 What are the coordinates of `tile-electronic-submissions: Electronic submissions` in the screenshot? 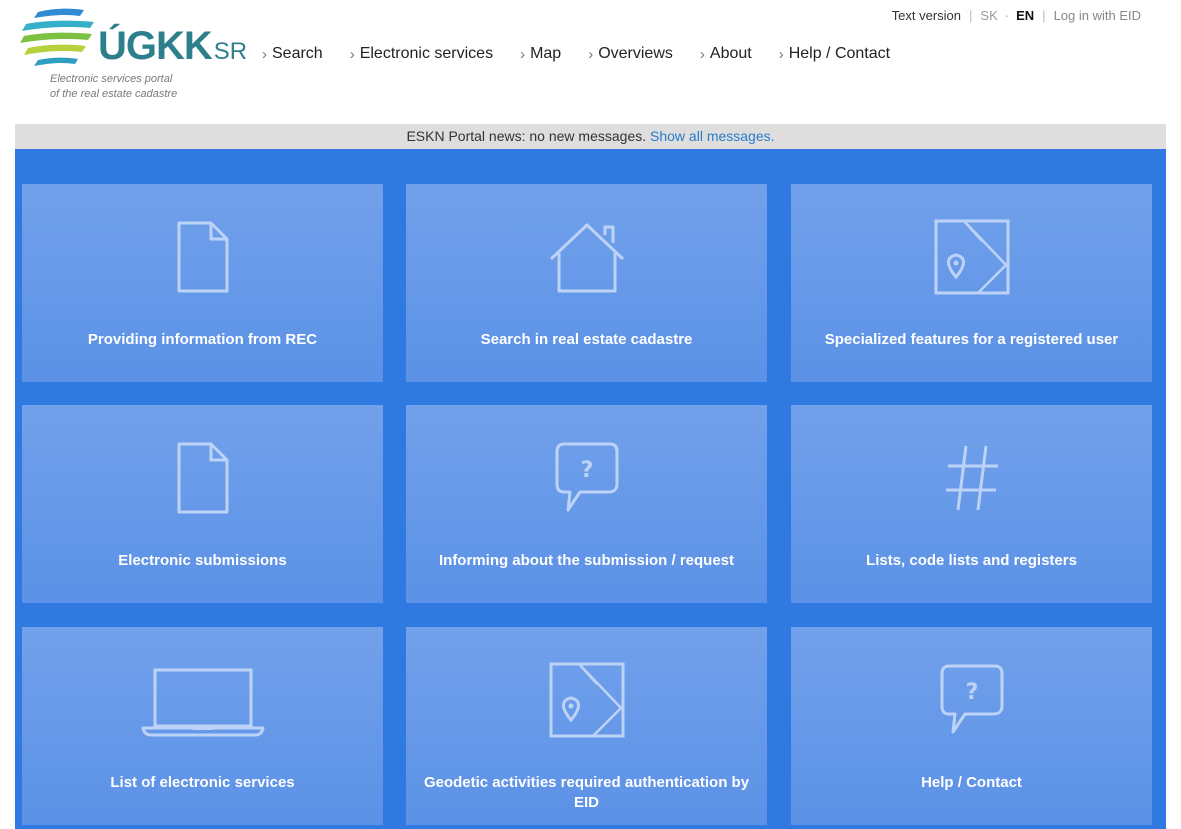 It's located at (202, 504).